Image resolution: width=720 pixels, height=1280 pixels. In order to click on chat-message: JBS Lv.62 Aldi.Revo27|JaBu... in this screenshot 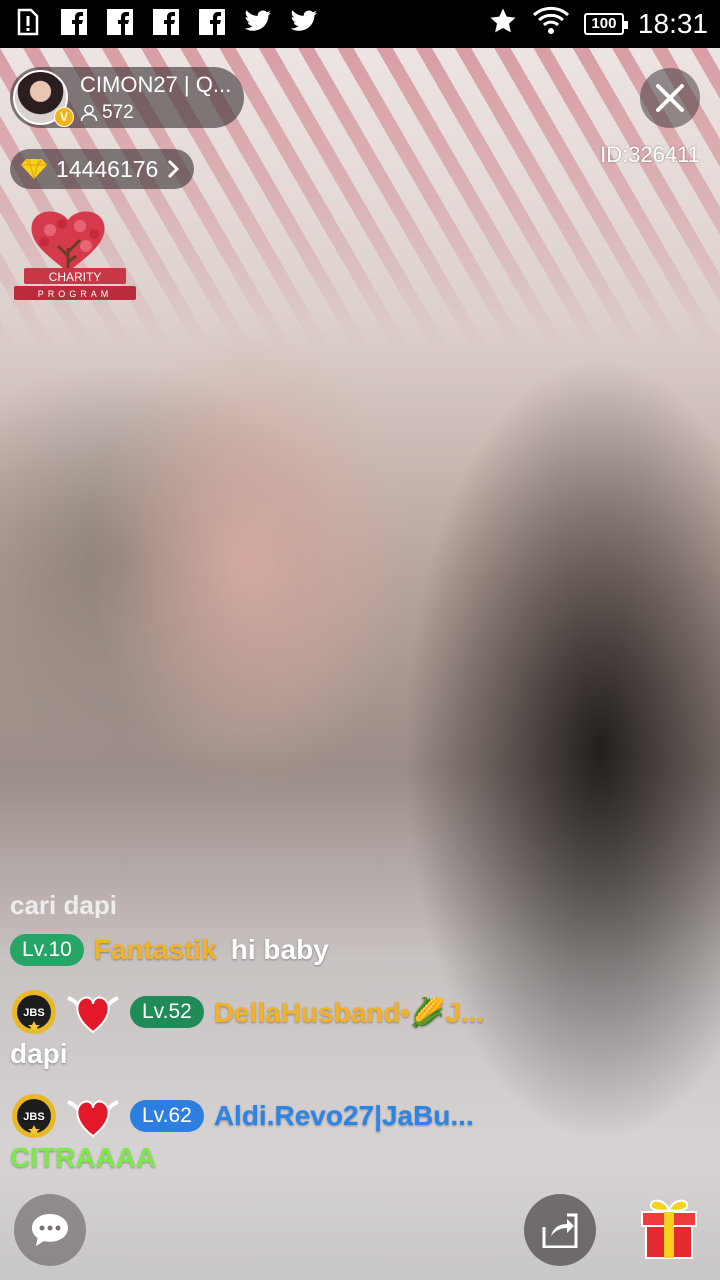, I will do `click(242, 1116)`.